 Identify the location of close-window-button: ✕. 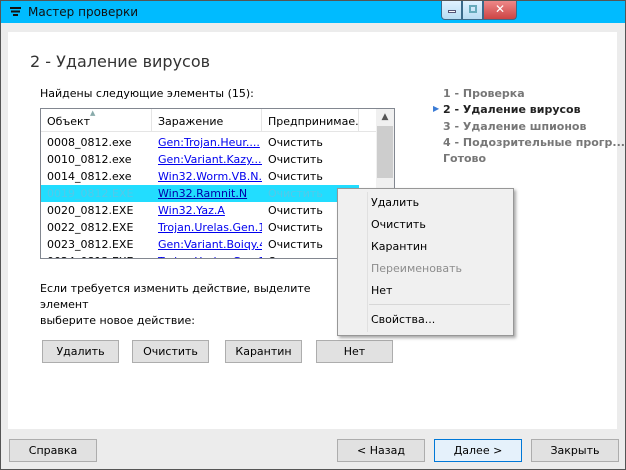
(500, 10).